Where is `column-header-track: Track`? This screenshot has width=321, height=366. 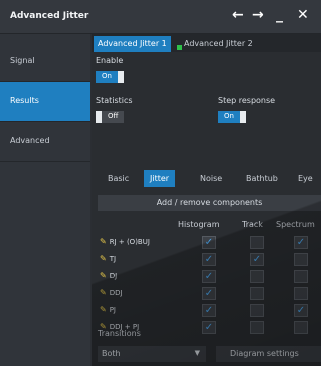 column-header-track: Track is located at coordinates (252, 224).